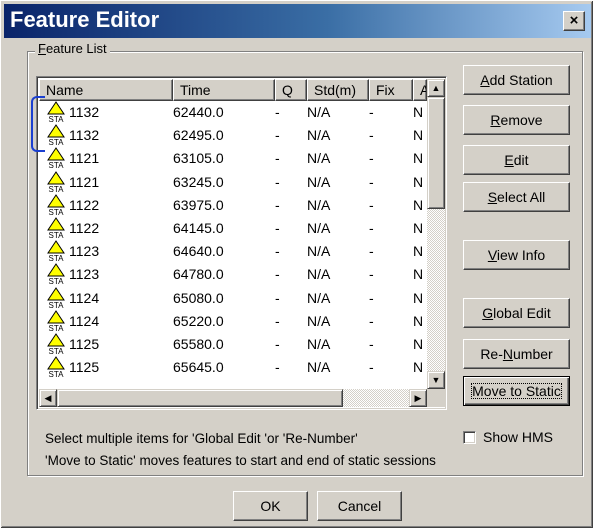 The image size is (594, 529). Describe the element at coordinates (418, 398) in the screenshot. I see `scroll-right-arrow-icon: ▶` at that location.